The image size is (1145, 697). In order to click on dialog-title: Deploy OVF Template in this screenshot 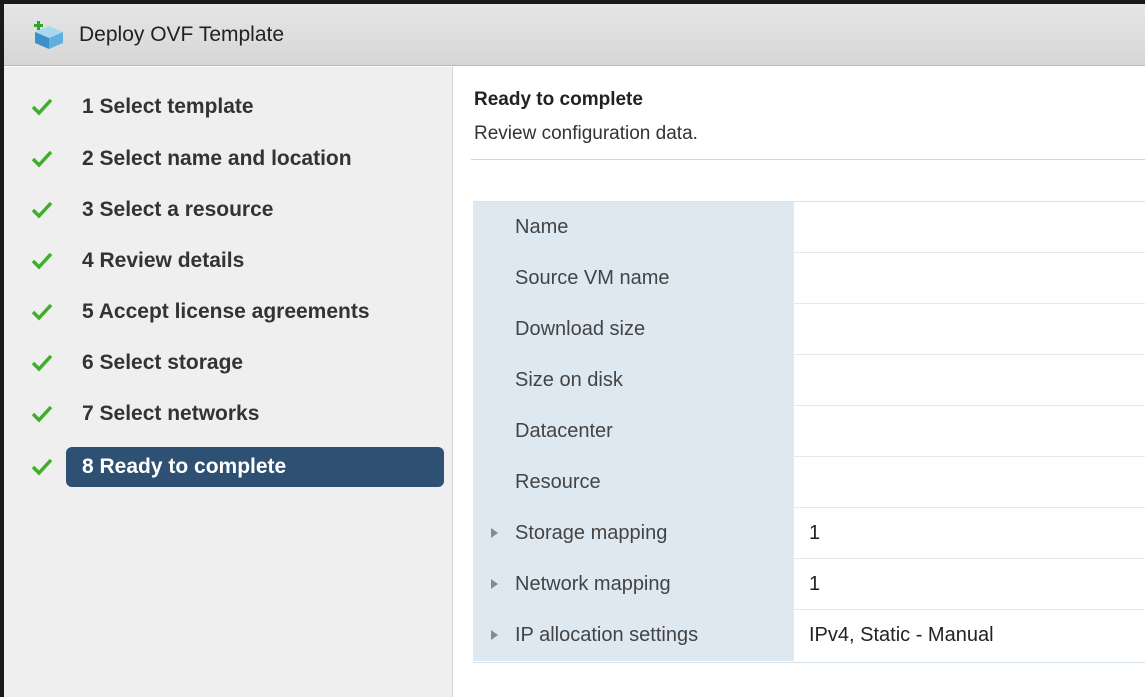, I will do `click(182, 34)`.